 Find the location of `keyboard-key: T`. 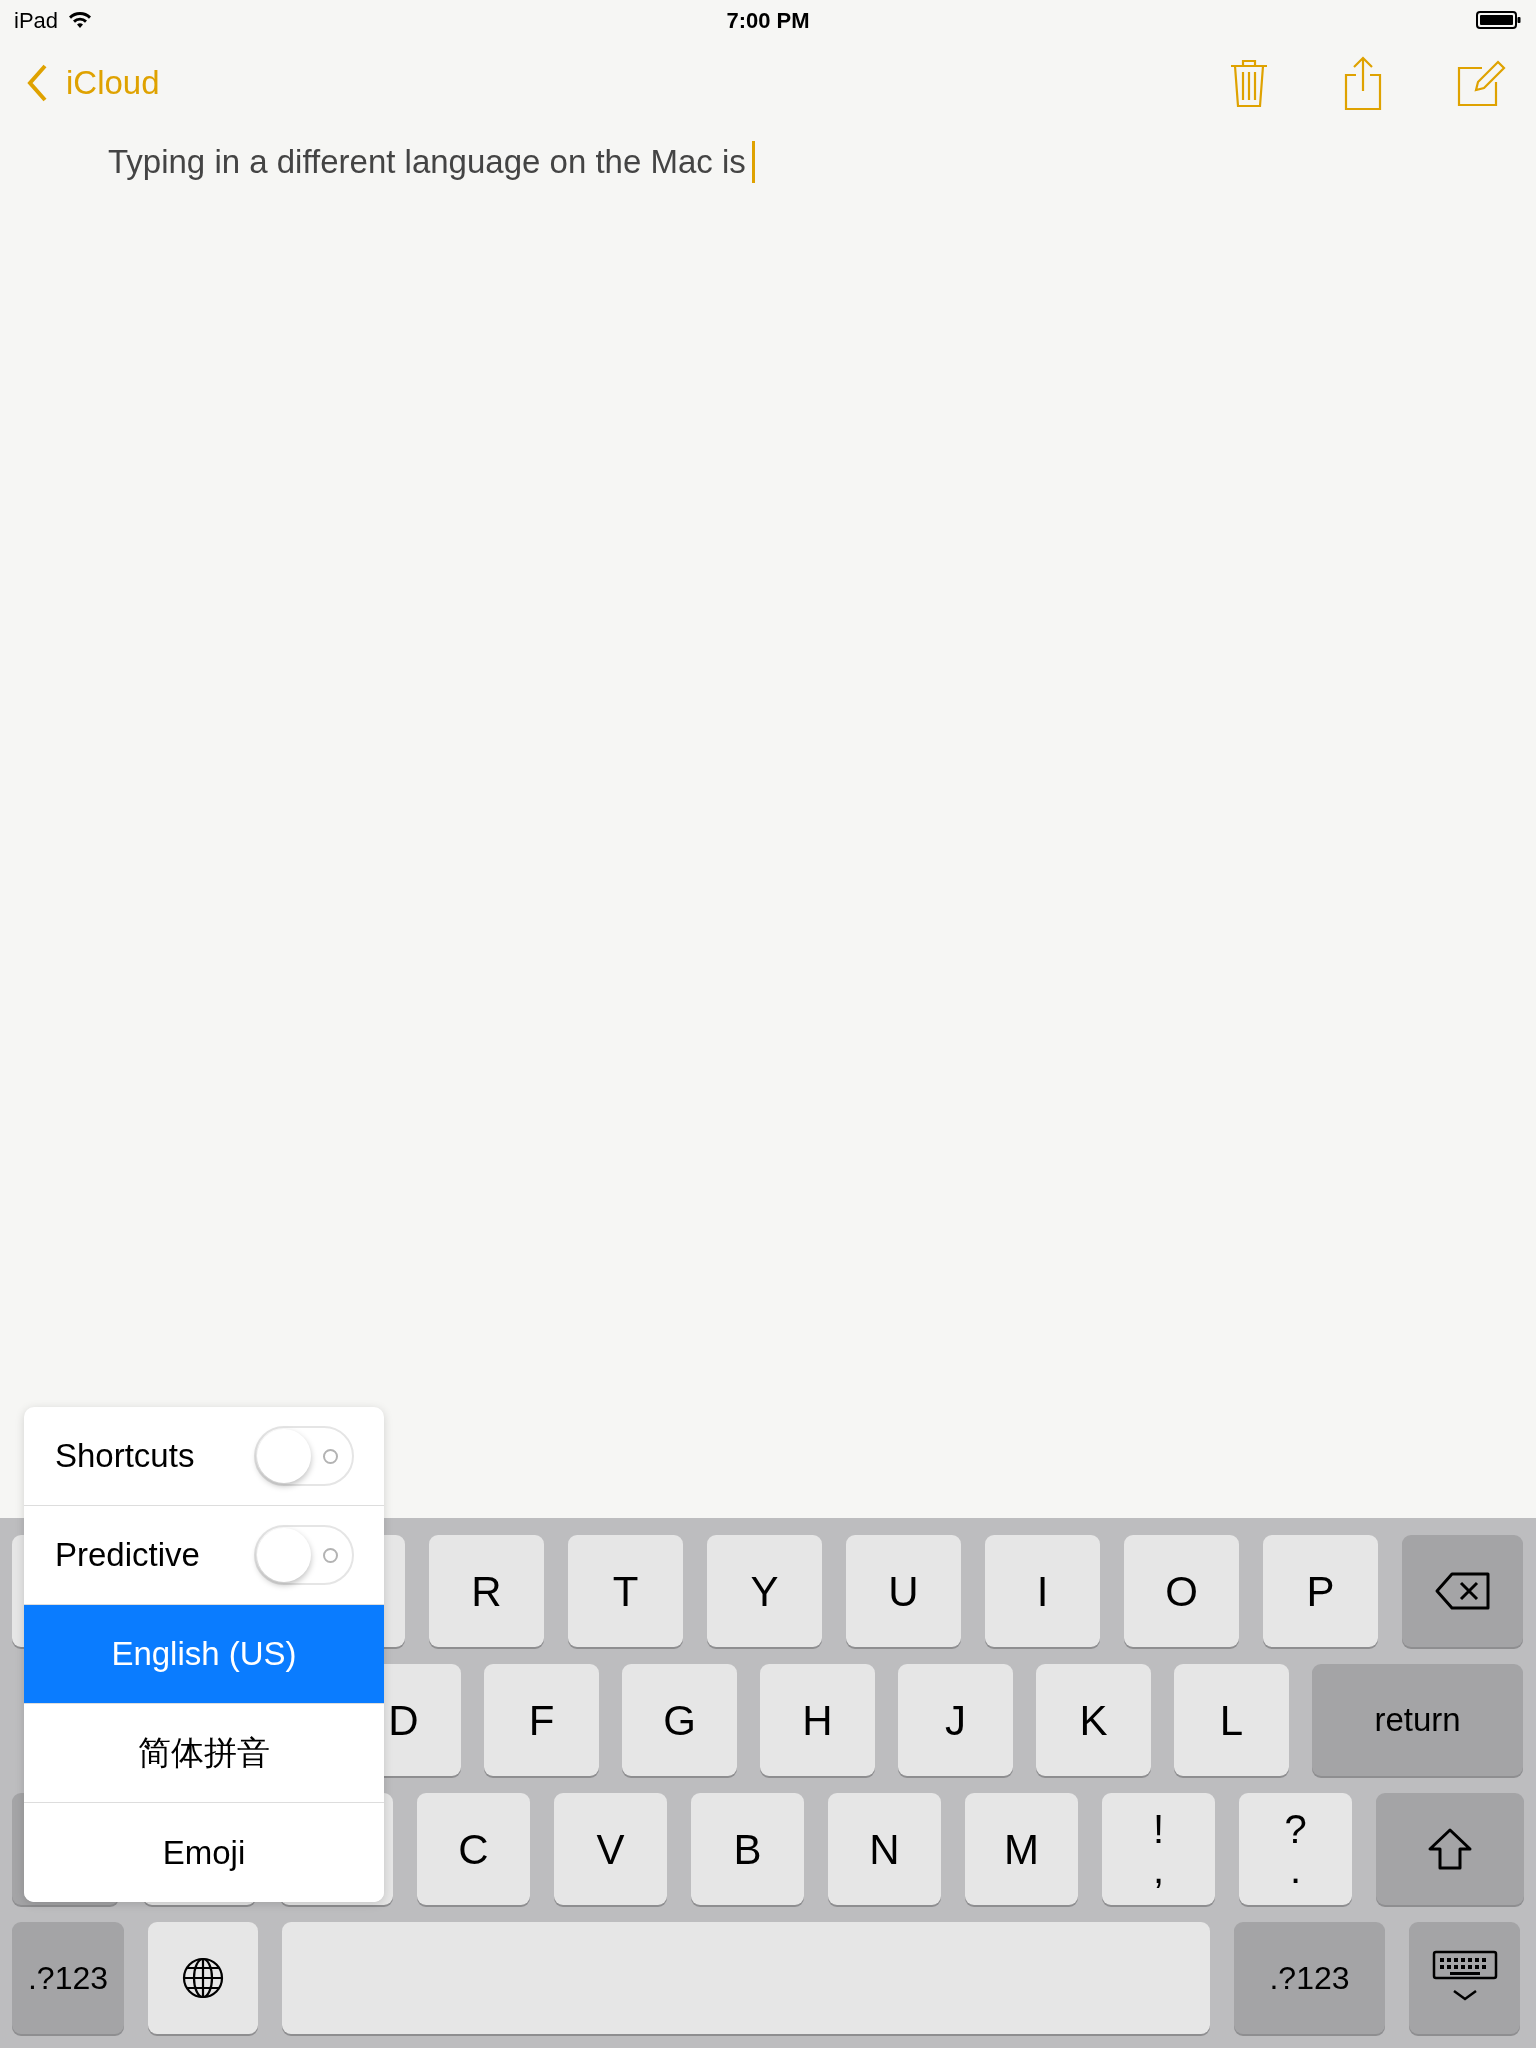

keyboard-key: T is located at coordinates (625, 1591).